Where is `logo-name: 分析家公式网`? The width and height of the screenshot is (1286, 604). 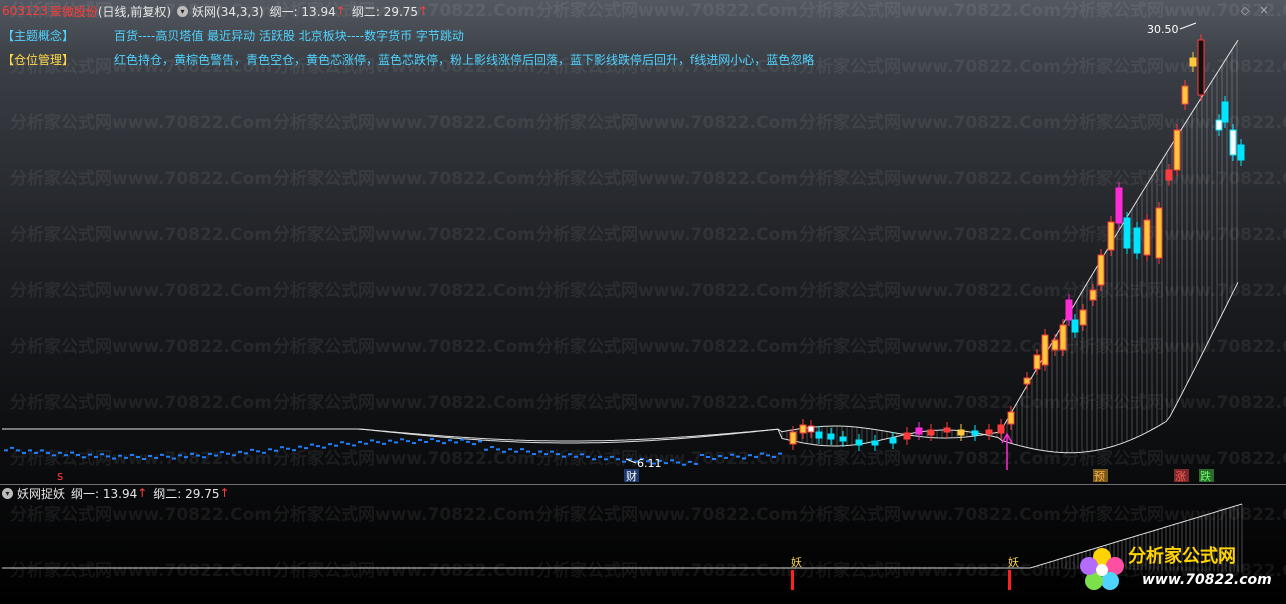
logo-name: 分析家公式网 is located at coordinates (1182, 556).